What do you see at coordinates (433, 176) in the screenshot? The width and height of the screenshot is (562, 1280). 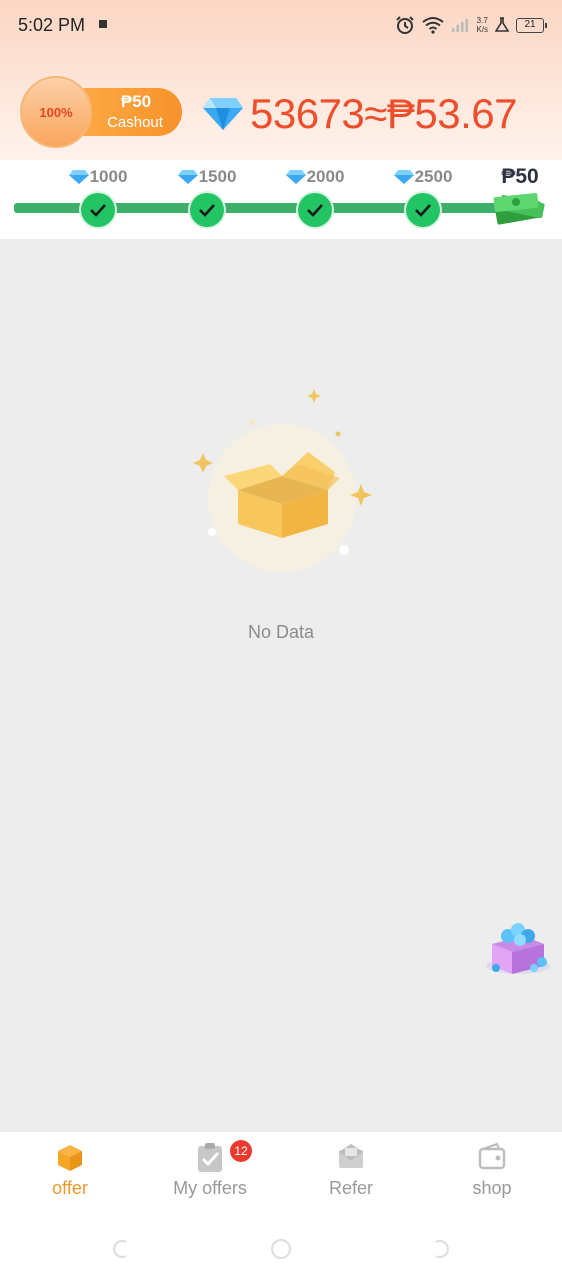 I see `milestone-label: 2500` at bounding box center [433, 176].